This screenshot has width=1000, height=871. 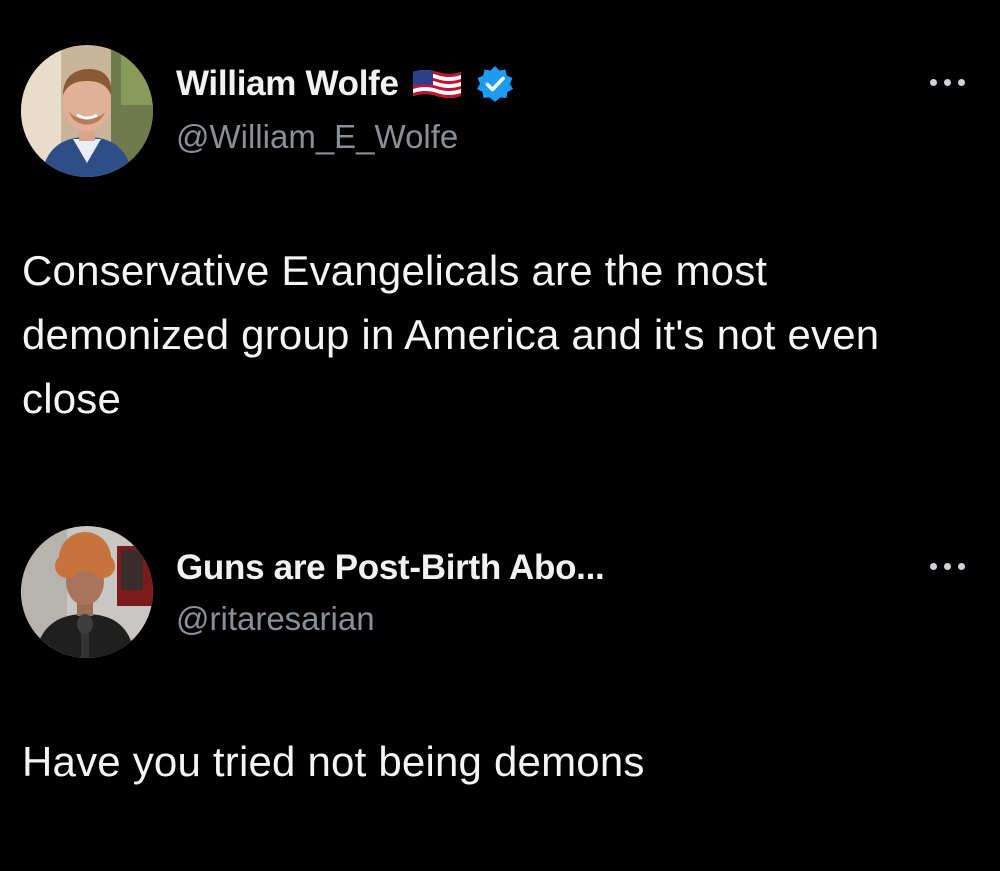 What do you see at coordinates (436, 84) in the screenshot?
I see `us-flag-icon` at bounding box center [436, 84].